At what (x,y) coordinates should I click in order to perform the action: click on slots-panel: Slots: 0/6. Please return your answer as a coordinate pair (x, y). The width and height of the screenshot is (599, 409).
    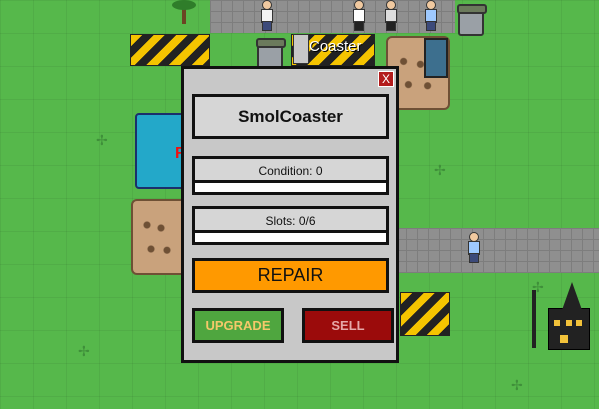
    Looking at the image, I should click on (290, 225).